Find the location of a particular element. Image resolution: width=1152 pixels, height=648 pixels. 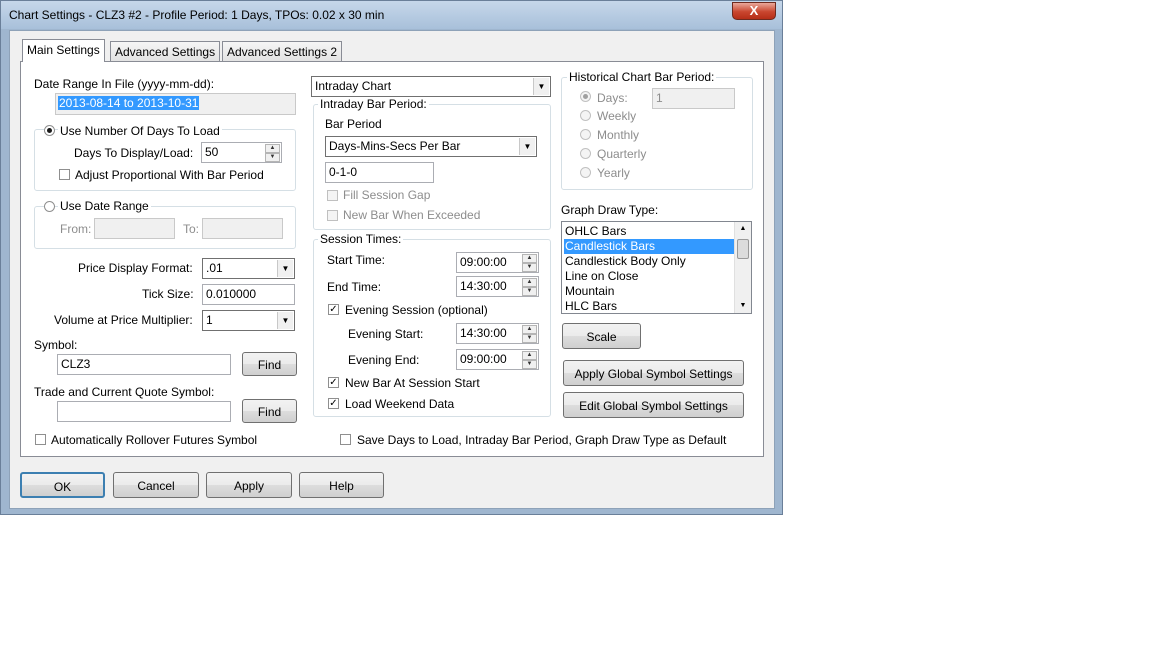

bar-period-type-value: Days-Mins-Secs Per Bar is located at coordinates (395, 146).